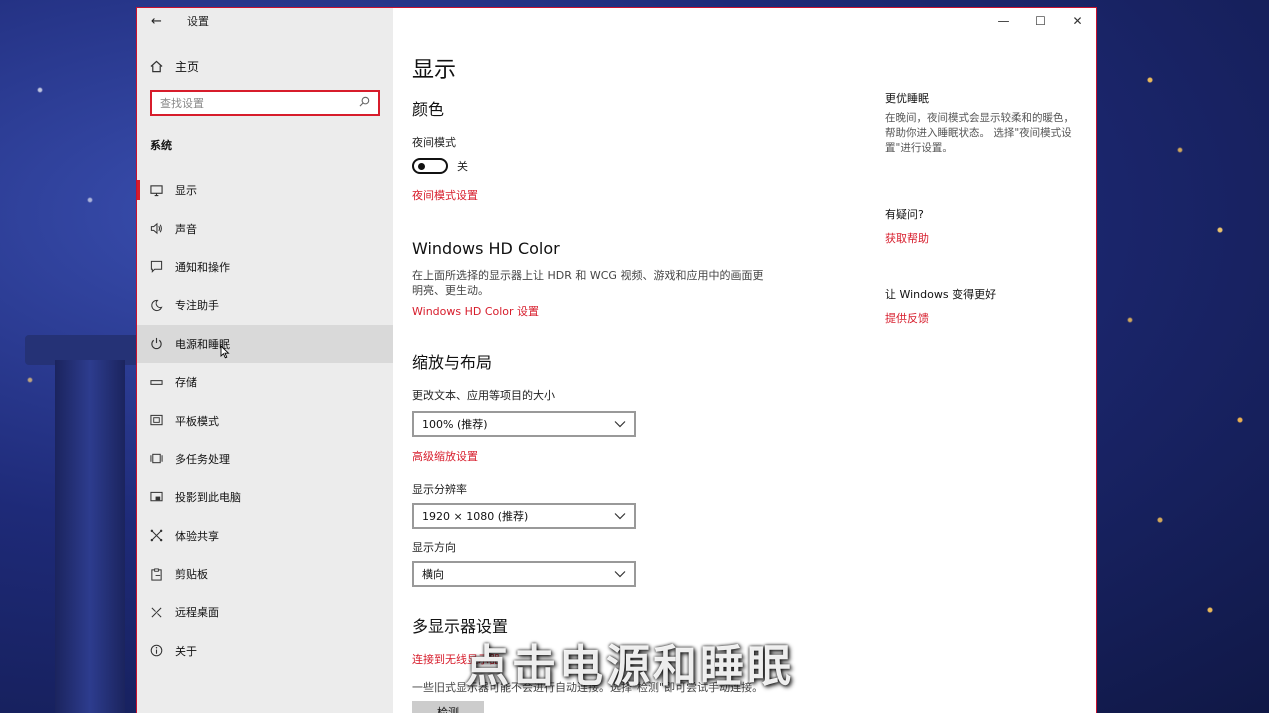 The image size is (1269, 713). Describe the element at coordinates (524, 574) in the screenshot. I see `orientation-dropdown: 横向` at that location.